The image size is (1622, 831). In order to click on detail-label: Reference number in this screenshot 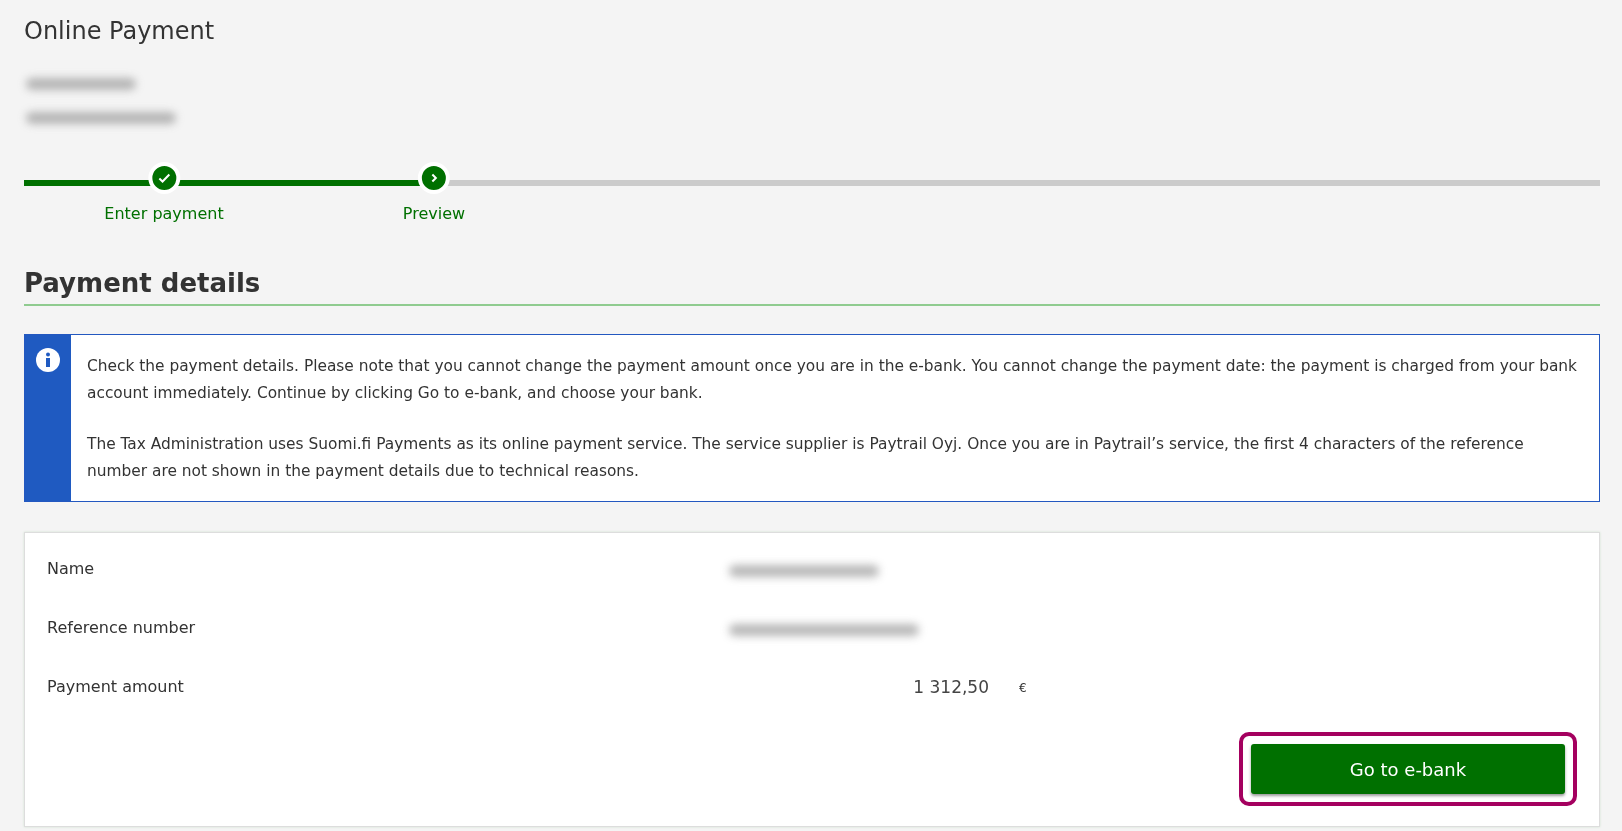, I will do `click(121, 627)`.